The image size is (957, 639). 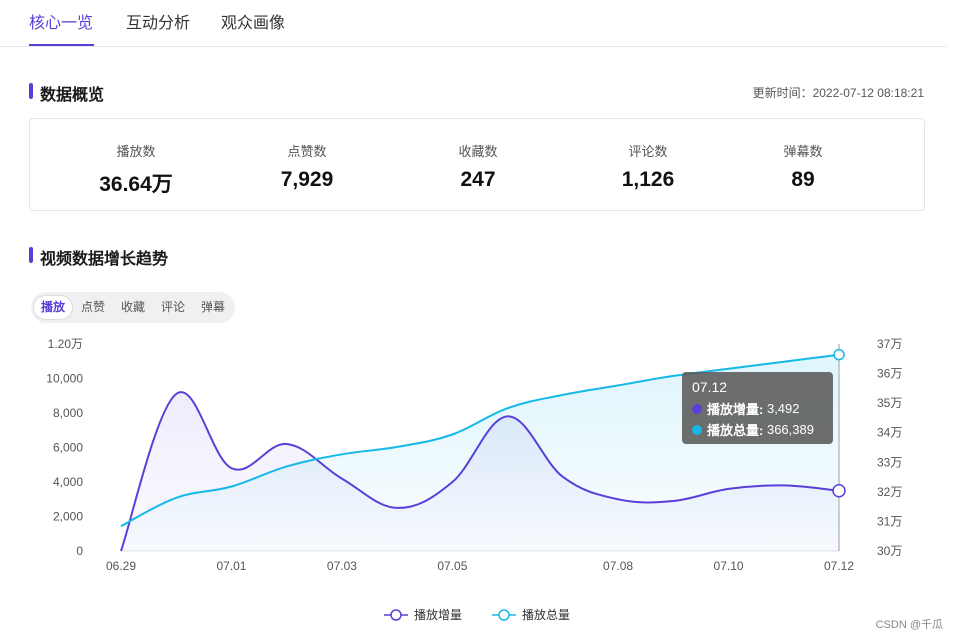 I want to click on tooltip-title: 07.12, so click(x=710, y=387).